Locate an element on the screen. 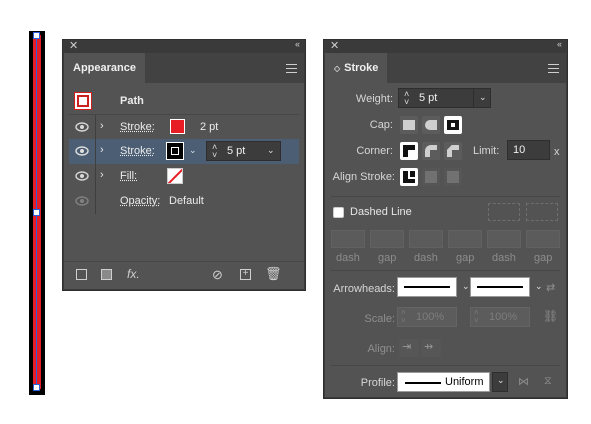 The width and height of the screenshot is (591, 424). end-scale-input: ˄ ˅ 100% is located at coordinates (500, 317).